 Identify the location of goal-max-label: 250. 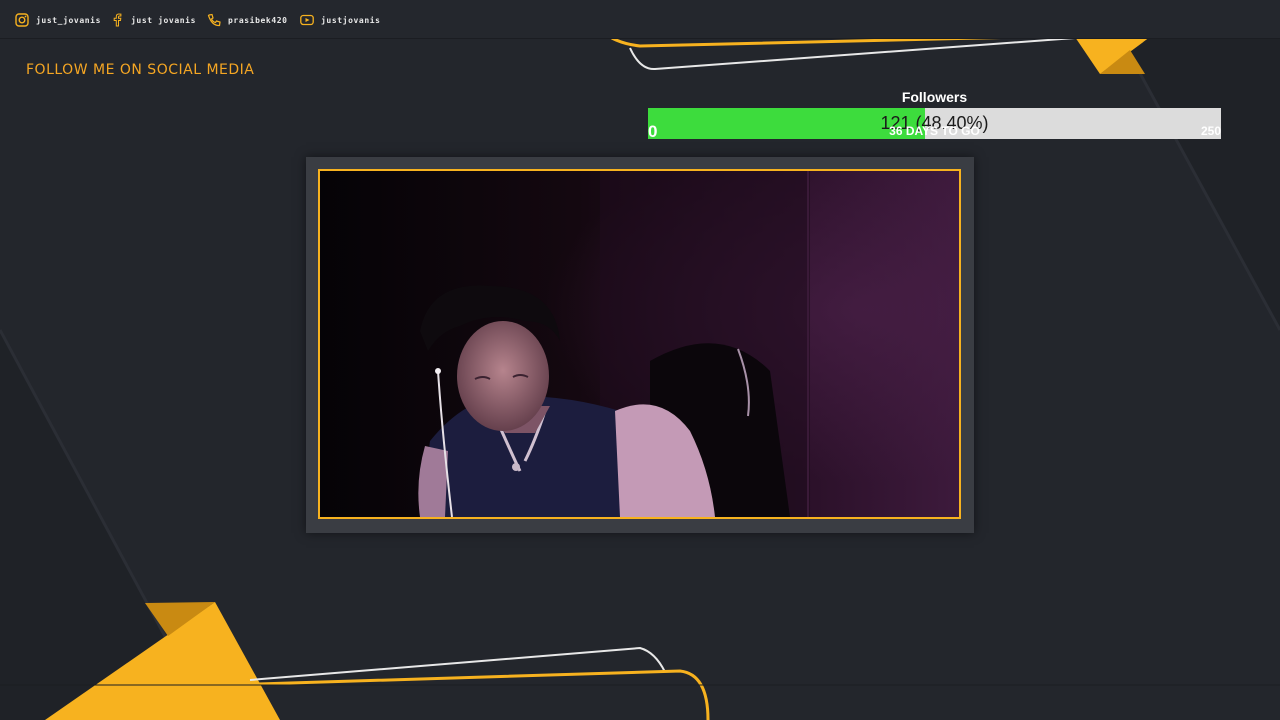
(1210, 131).